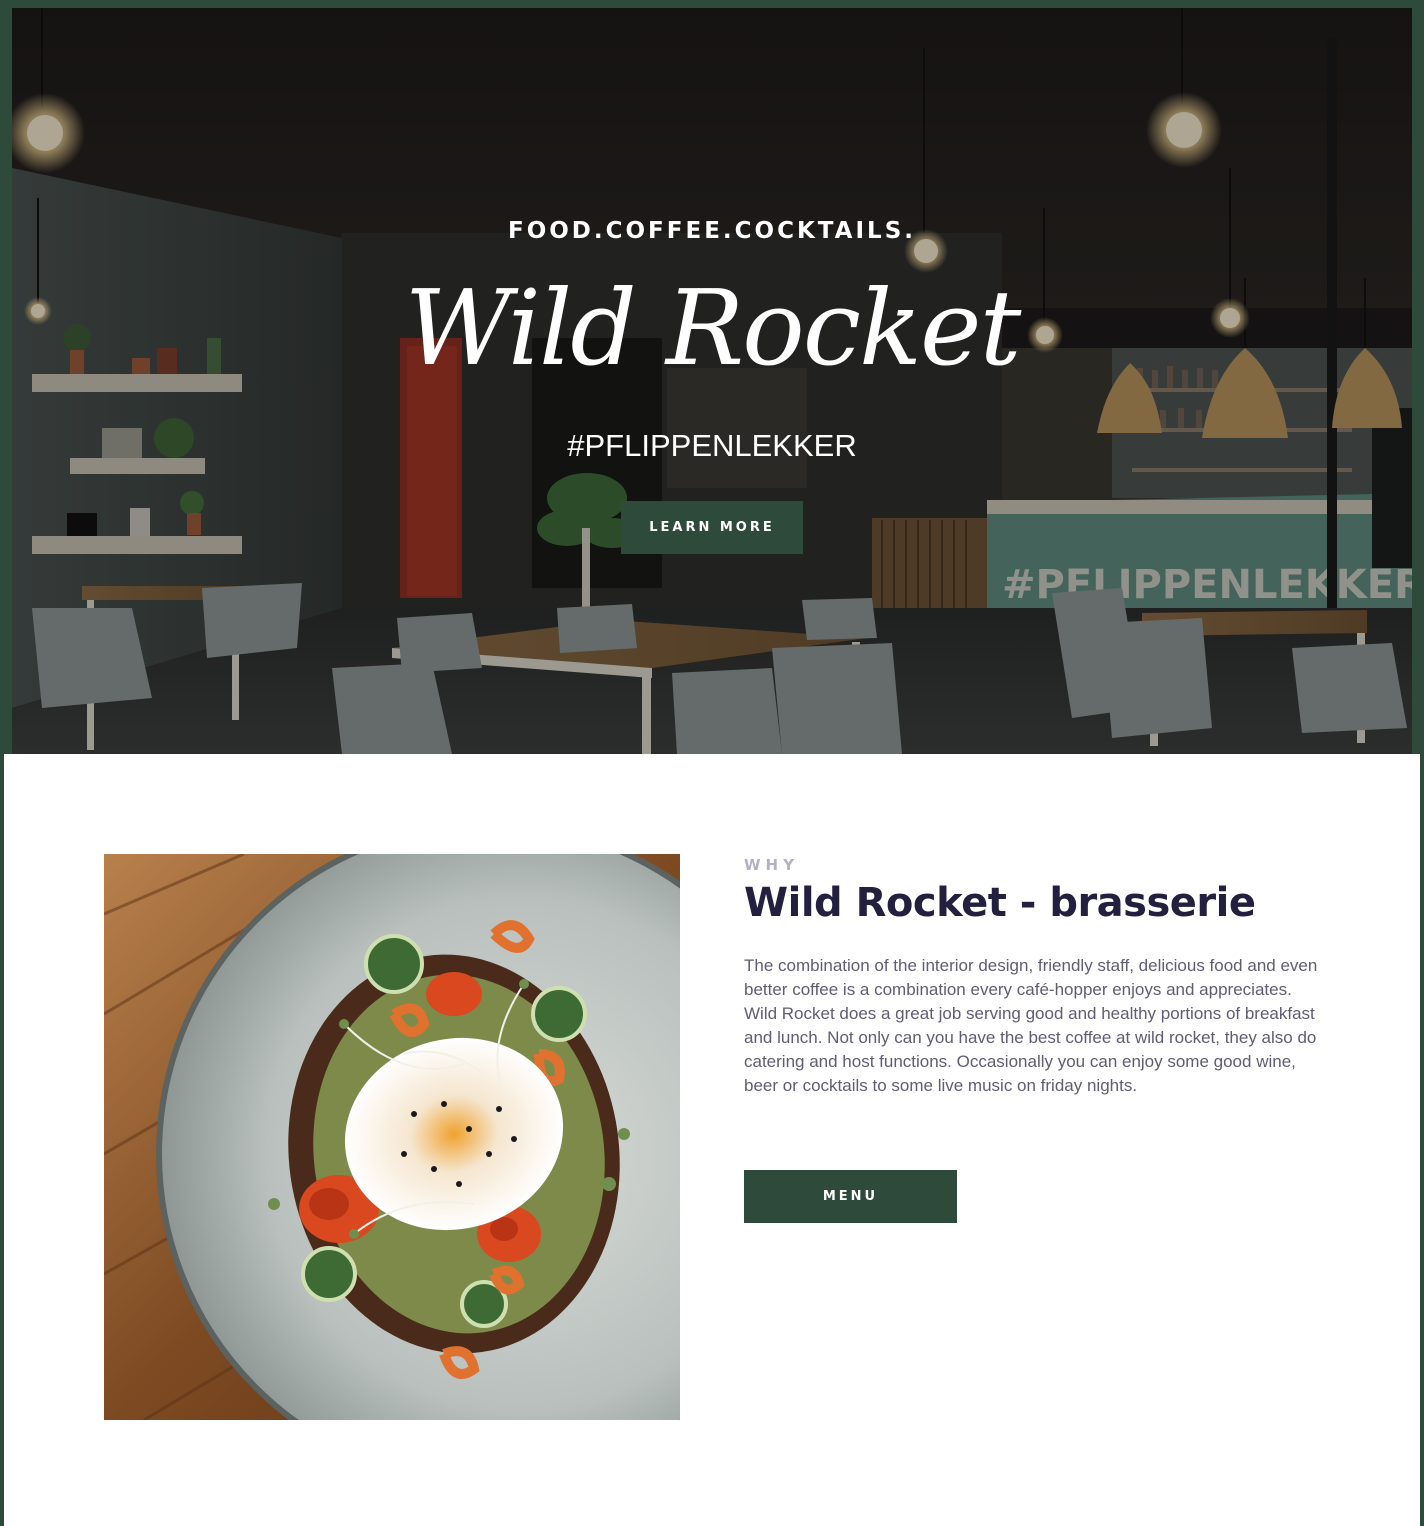 This screenshot has width=1424, height=1526. What do you see at coordinates (1000, 903) in the screenshot?
I see `section-title: Wild Rocket - brasserie` at bounding box center [1000, 903].